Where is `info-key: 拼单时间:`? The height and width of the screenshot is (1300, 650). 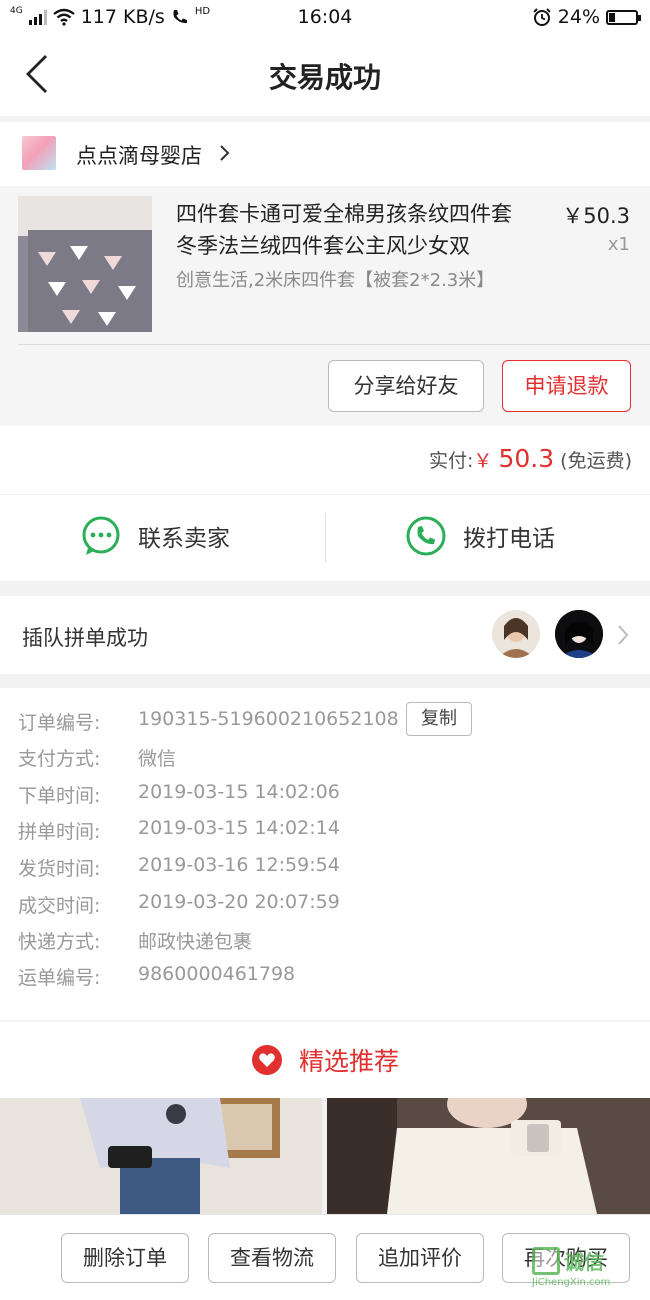
info-key: 拼单时间: is located at coordinates (59, 832).